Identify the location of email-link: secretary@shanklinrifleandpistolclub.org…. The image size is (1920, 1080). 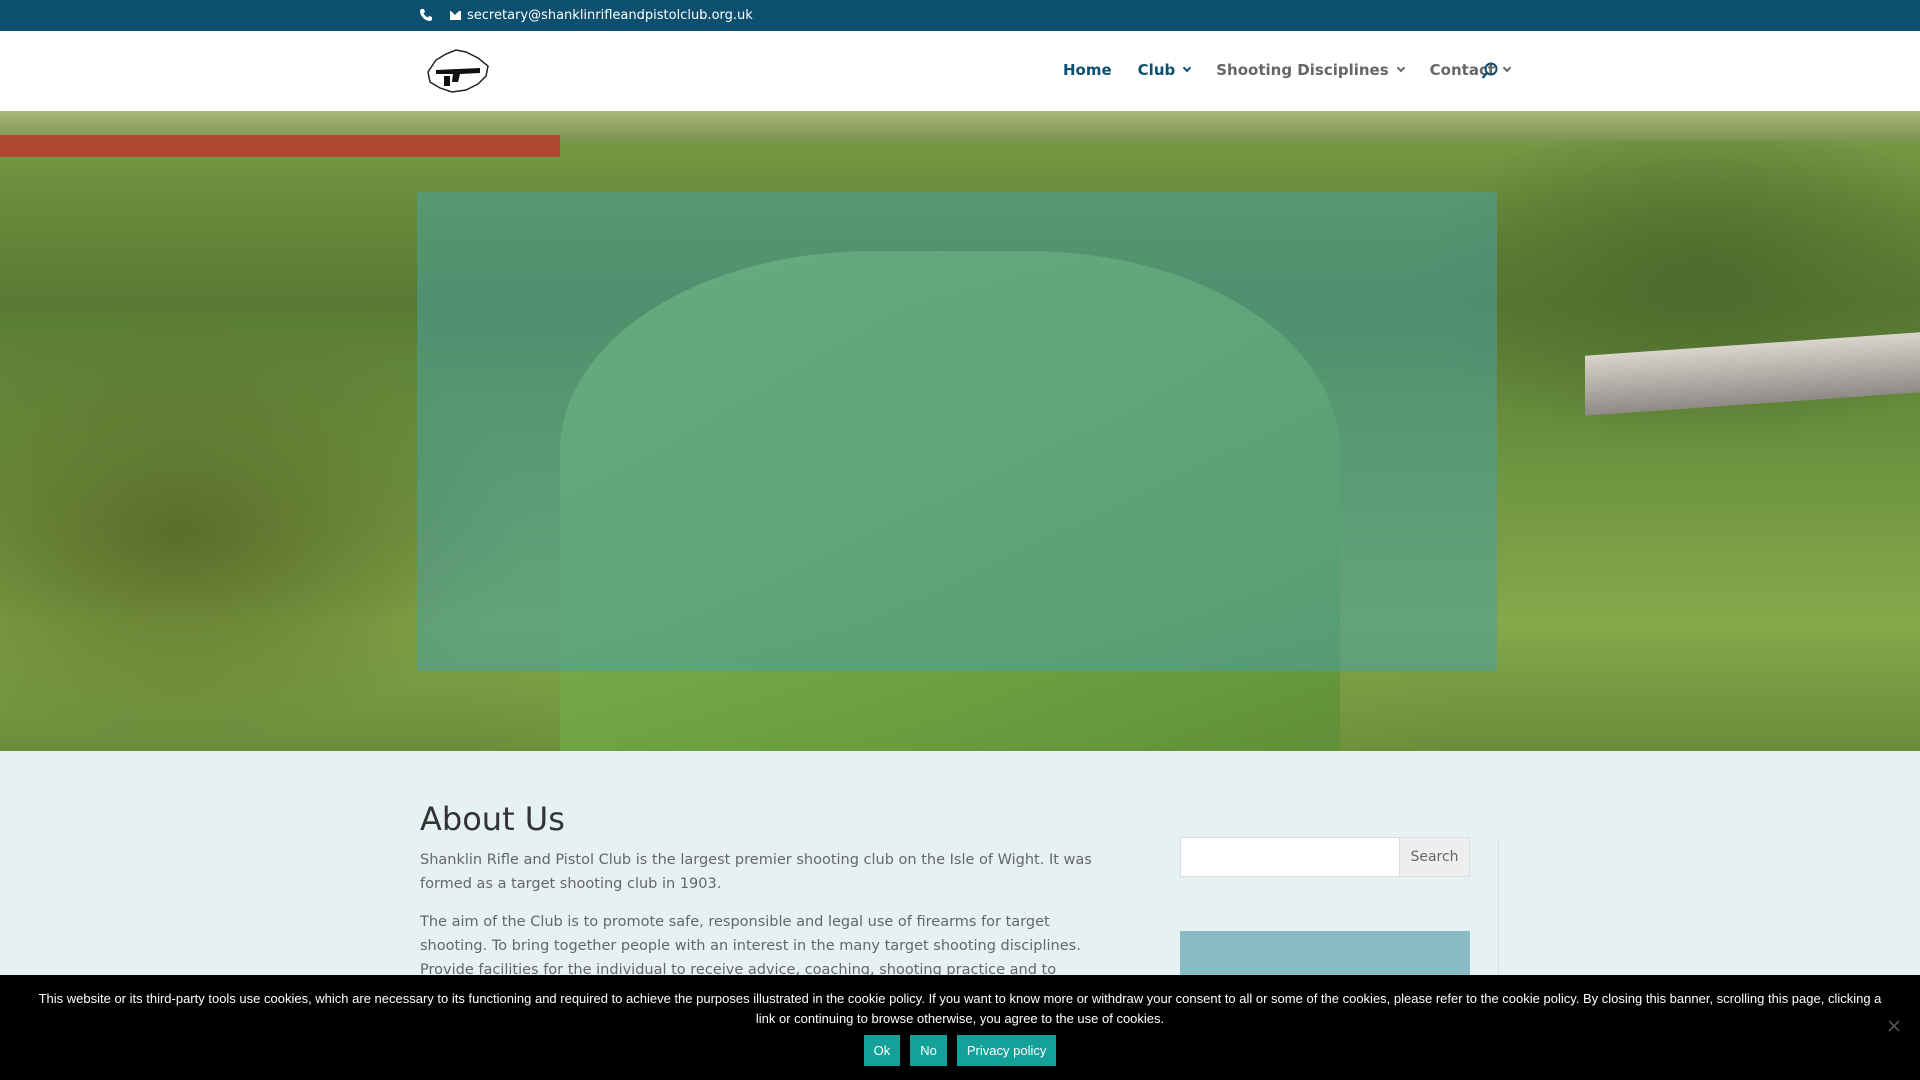
(601, 15).